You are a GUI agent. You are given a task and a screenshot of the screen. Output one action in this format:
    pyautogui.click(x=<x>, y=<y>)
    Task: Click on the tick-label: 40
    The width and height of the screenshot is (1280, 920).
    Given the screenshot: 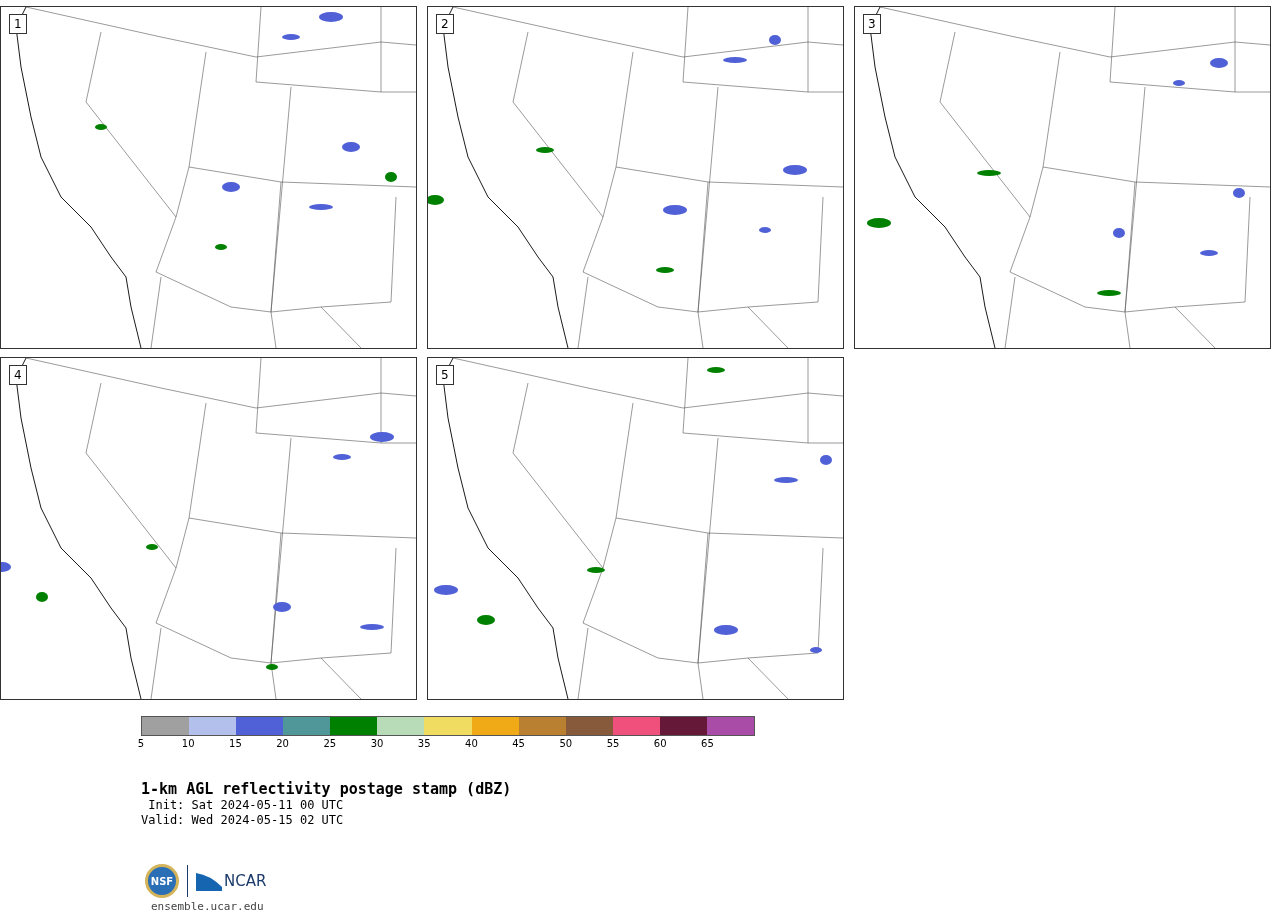 What is the action you would take?
    pyautogui.click(x=471, y=744)
    